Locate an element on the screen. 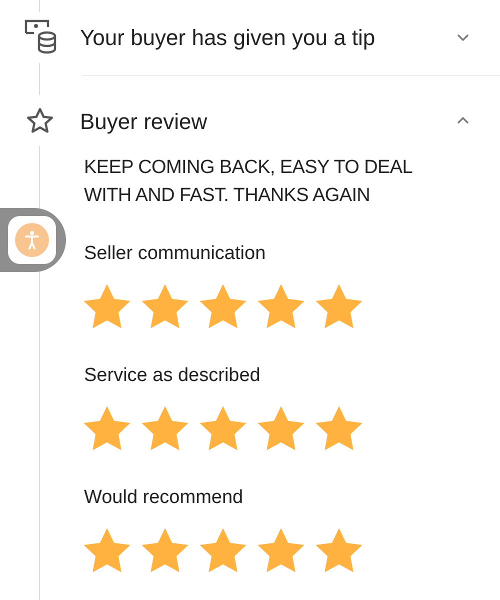 The height and width of the screenshot is (600, 500). rating-label: Seller communication is located at coordinates (175, 254).